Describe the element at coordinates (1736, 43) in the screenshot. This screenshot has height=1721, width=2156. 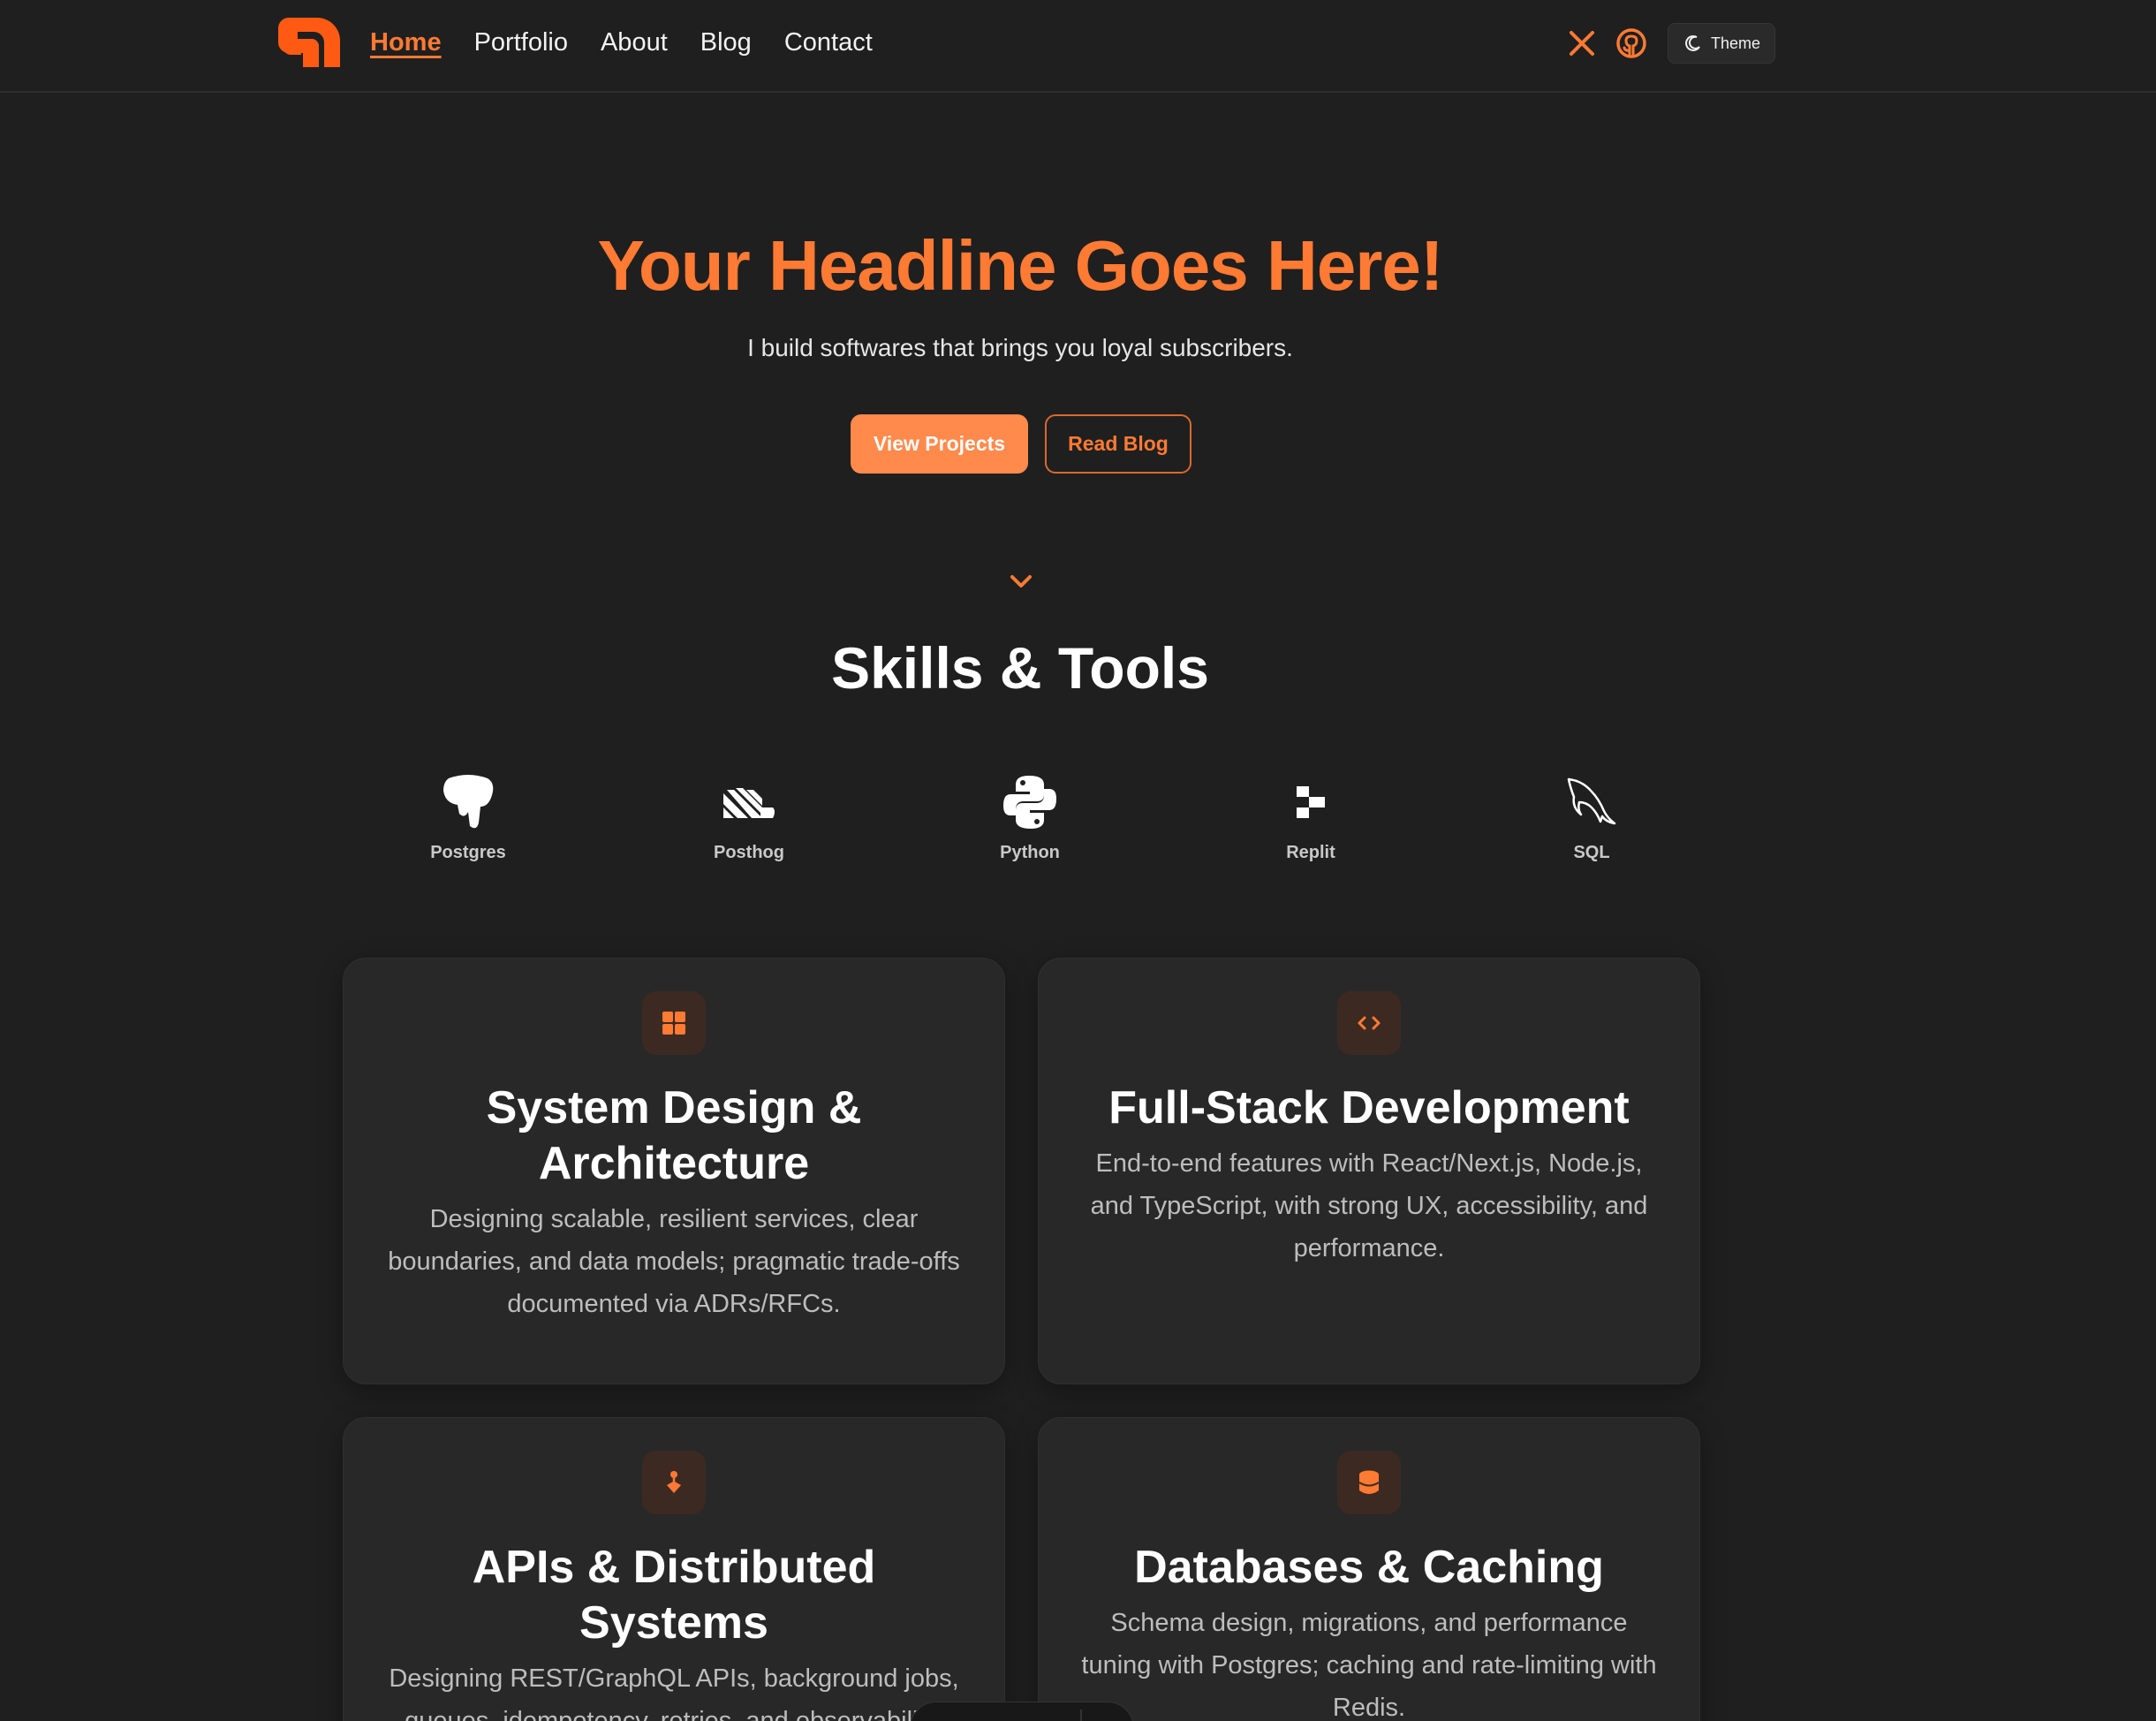
I see `theme-label: Theme` at that location.